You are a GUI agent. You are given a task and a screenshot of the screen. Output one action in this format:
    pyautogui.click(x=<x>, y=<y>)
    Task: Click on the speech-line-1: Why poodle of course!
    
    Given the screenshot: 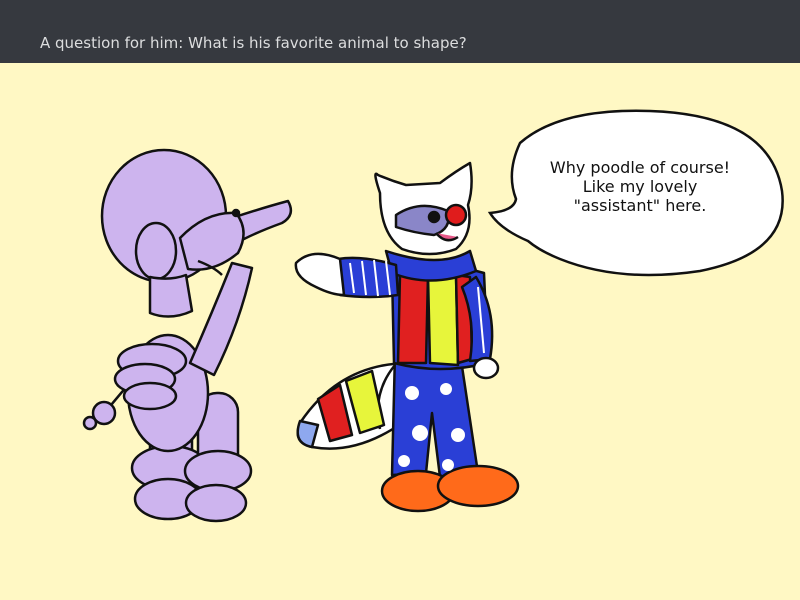 What is the action you would take?
    pyautogui.click(x=640, y=167)
    